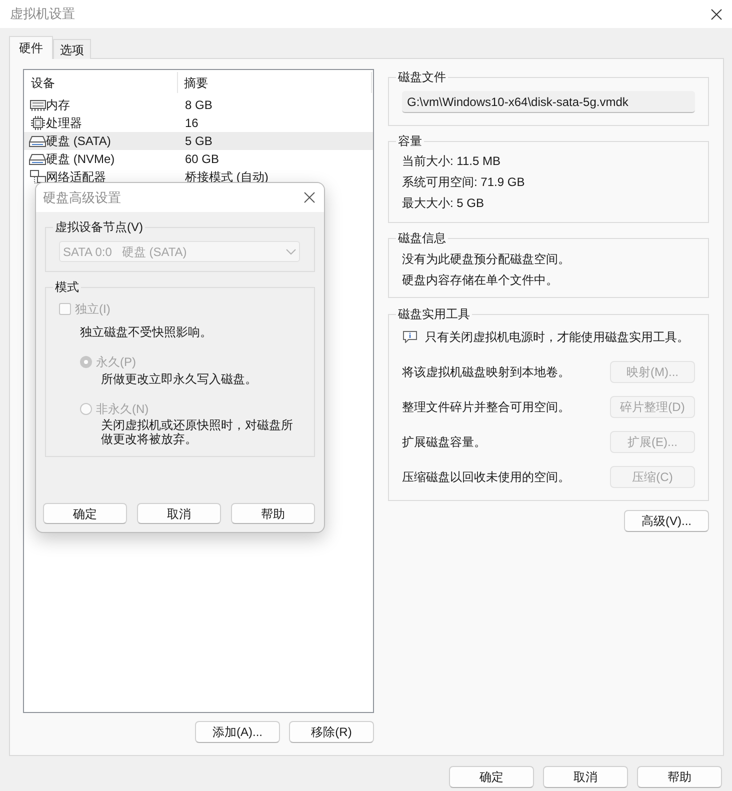  I want to click on chip-icon, so click(37, 123).